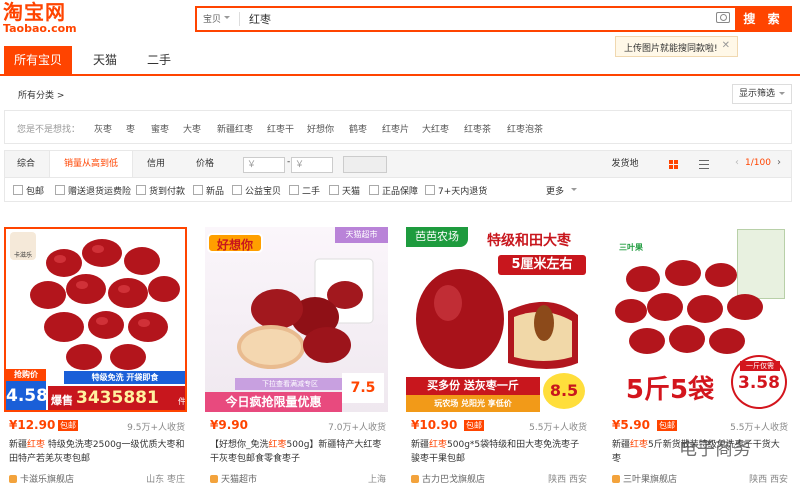 The height and width of the screenshot is (487, 800). What do you see at coordinates (376, 480) in the screenshot?
I see `location: 上海` at bounding box center [376, 480].